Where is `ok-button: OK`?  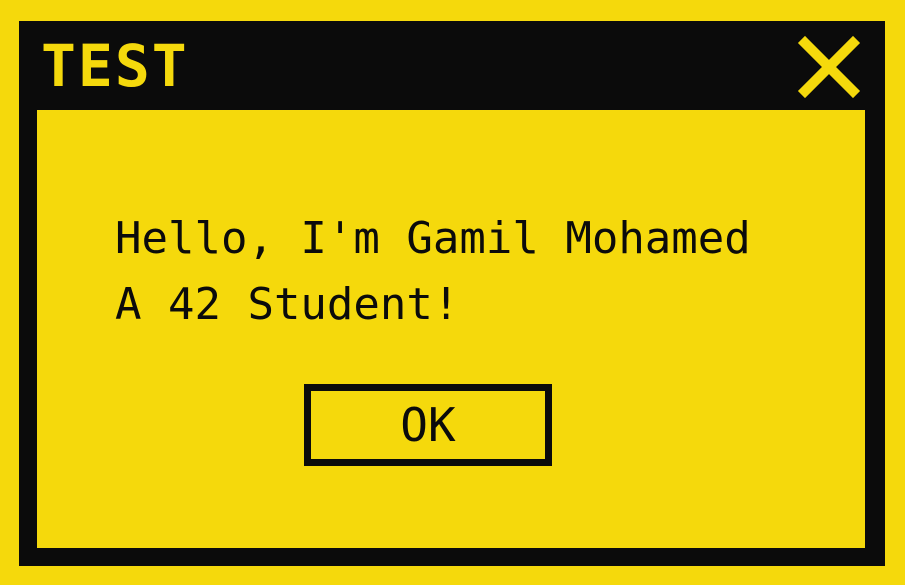
ok-button: OK is located at coordinates (428, 425).